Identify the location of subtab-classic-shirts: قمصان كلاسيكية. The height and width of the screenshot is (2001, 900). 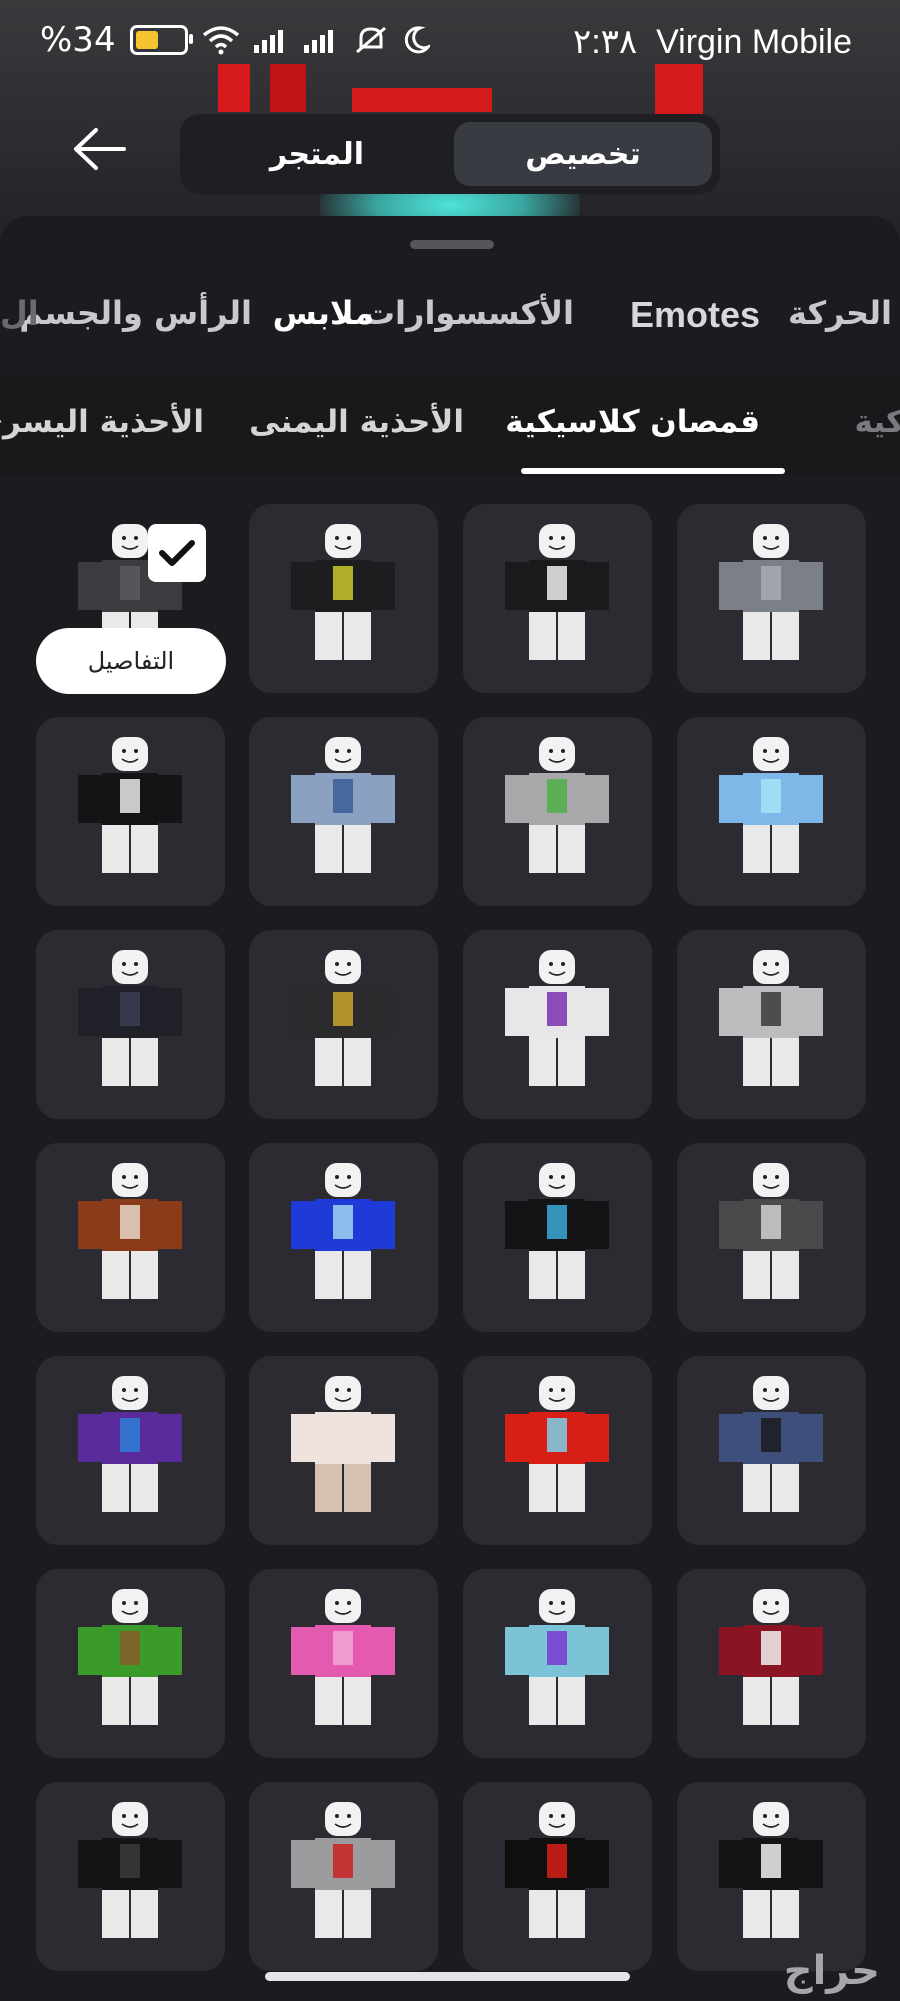
(632, 422).